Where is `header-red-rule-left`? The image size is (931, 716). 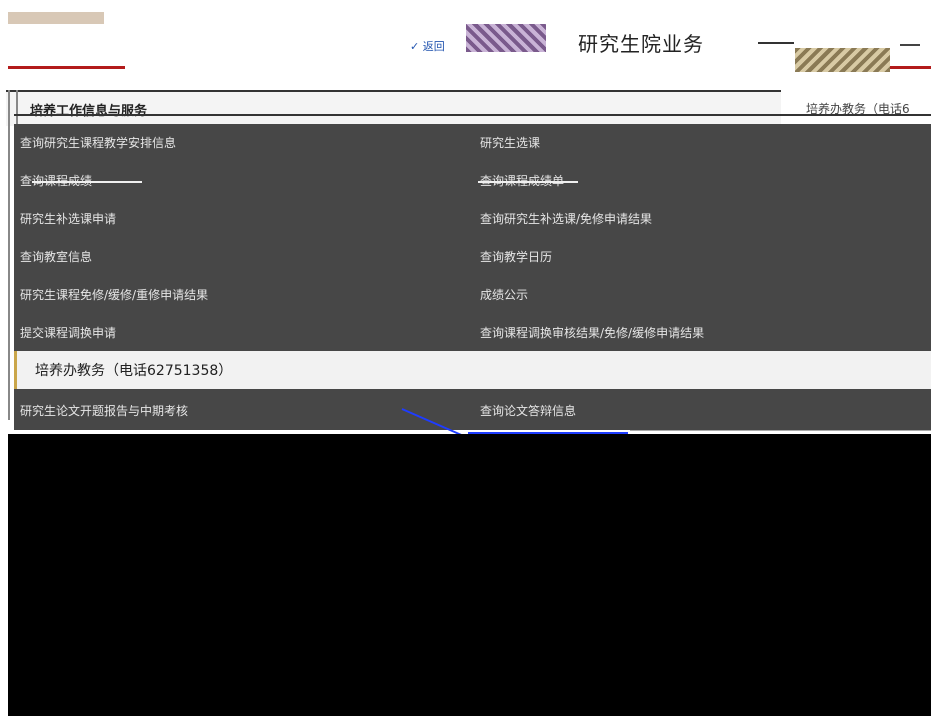 header-red-rule-left is located at coordinates (66, 67).